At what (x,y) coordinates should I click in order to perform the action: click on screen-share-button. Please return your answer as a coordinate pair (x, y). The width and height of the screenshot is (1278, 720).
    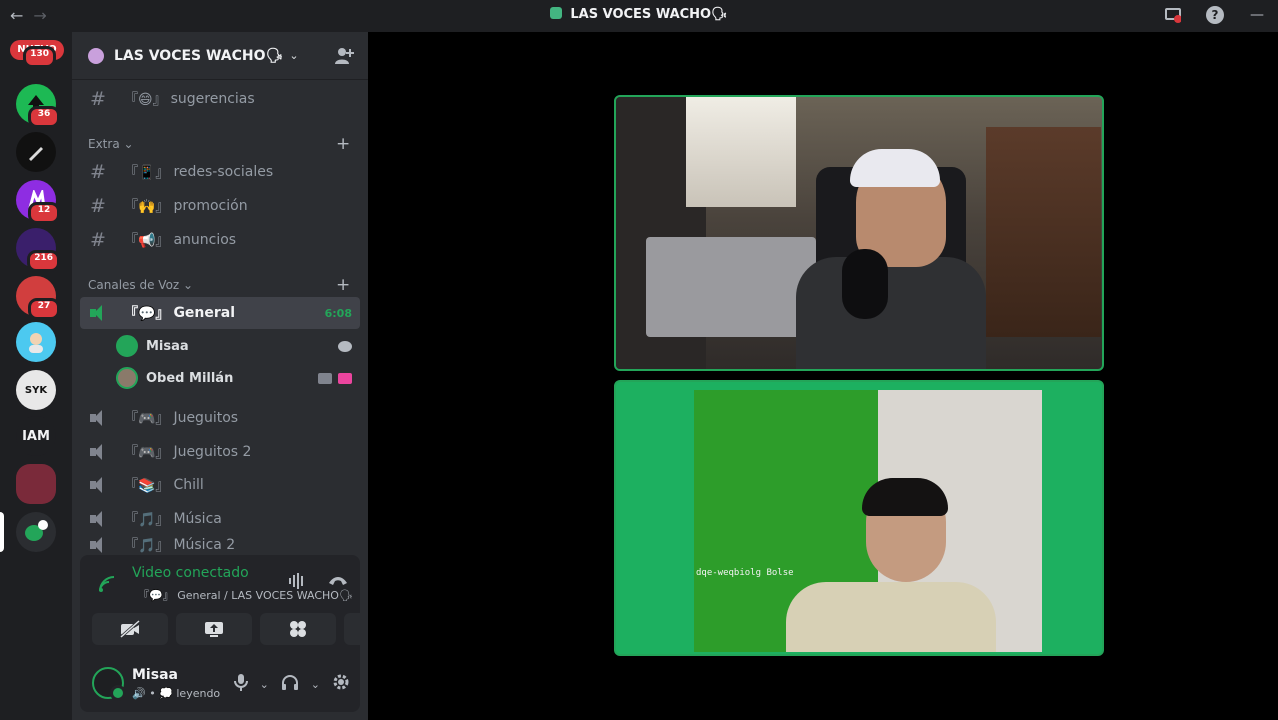
    Looking at the image, I should click on (214, 629).